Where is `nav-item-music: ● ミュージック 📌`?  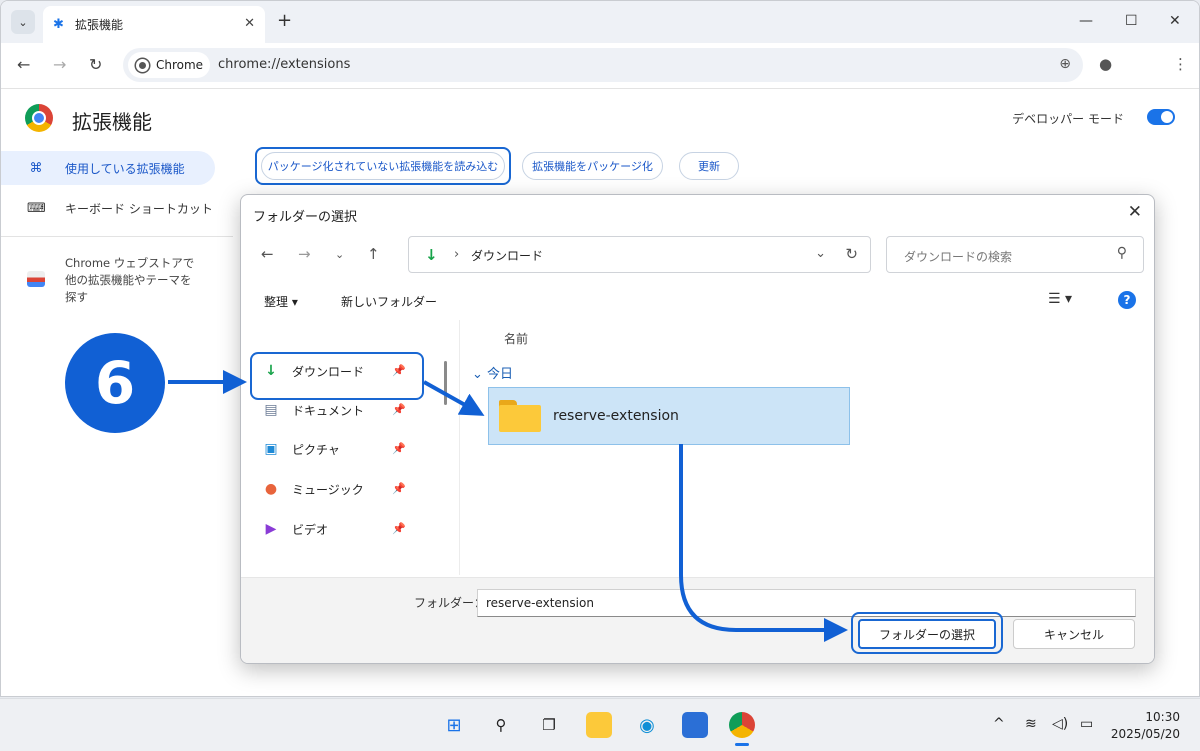
nav-item-music: ● ミュージック 📌 is located at coordinates (342, 489).